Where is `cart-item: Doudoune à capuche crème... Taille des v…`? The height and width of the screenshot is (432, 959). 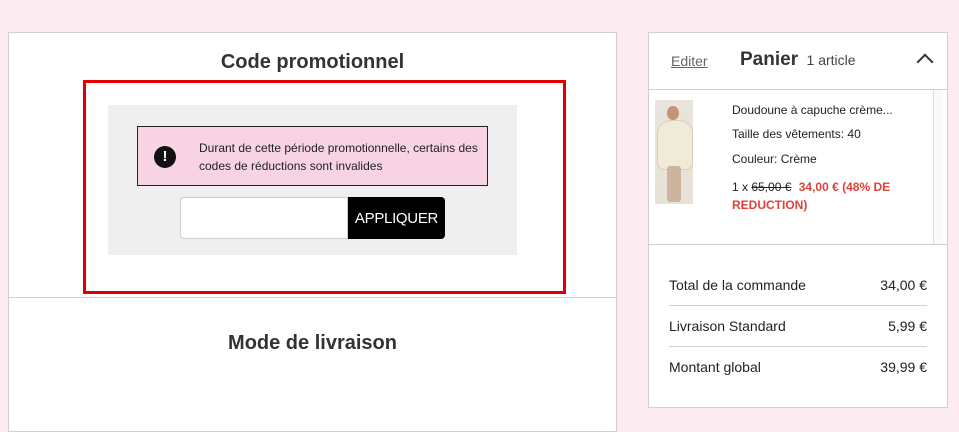
cart-item: Doudoune à capuche crème... Taille des v… is located at coordinates (798, 167).